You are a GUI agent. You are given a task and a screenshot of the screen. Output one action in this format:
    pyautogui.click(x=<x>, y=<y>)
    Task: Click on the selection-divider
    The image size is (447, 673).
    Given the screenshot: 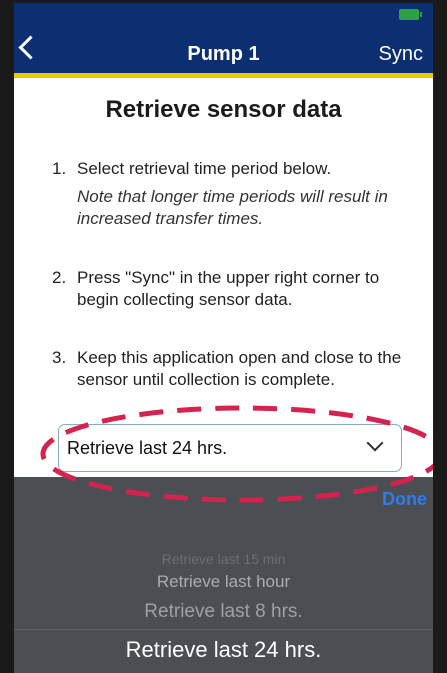 What is the action you would take?
    pyautogui.click(x=223, y=629)
    